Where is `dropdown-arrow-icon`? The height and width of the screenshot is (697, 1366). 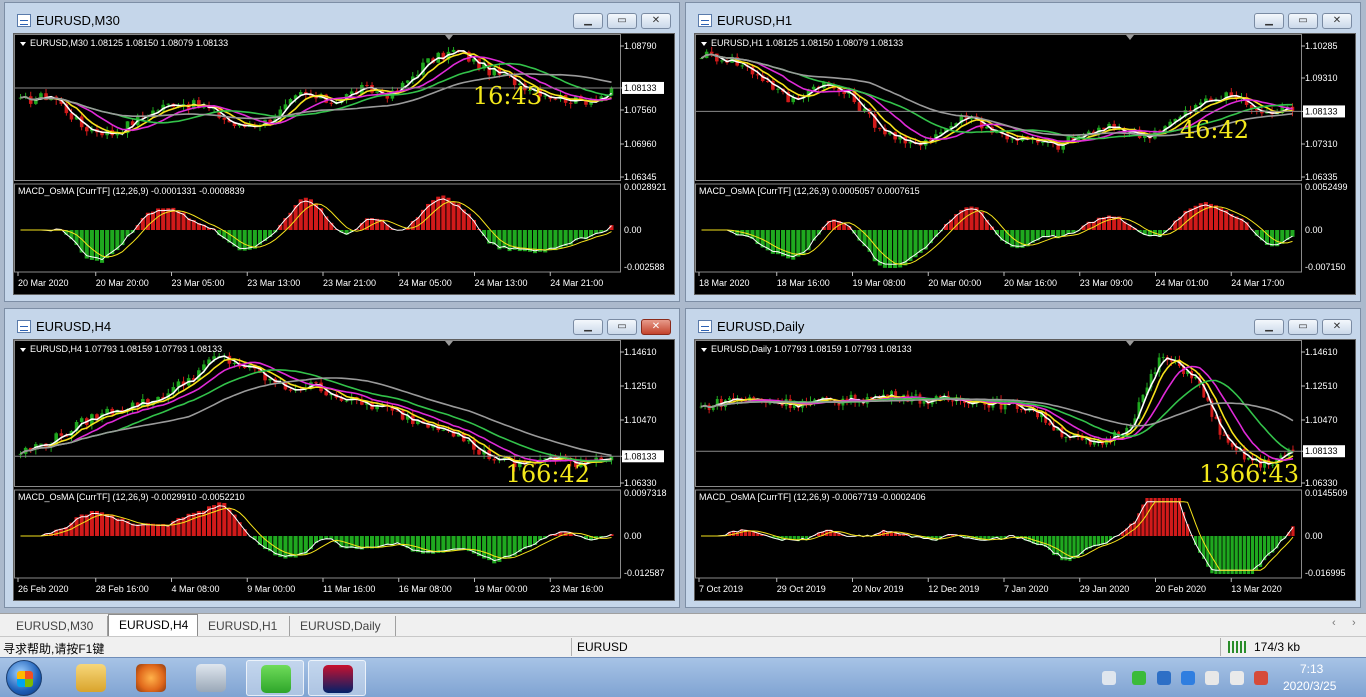
dropdown-arrow-icon is located at coordinates (704, 350).